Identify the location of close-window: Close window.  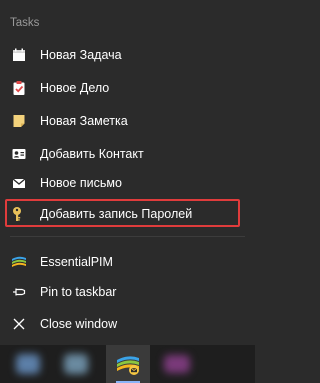
(127, 323).